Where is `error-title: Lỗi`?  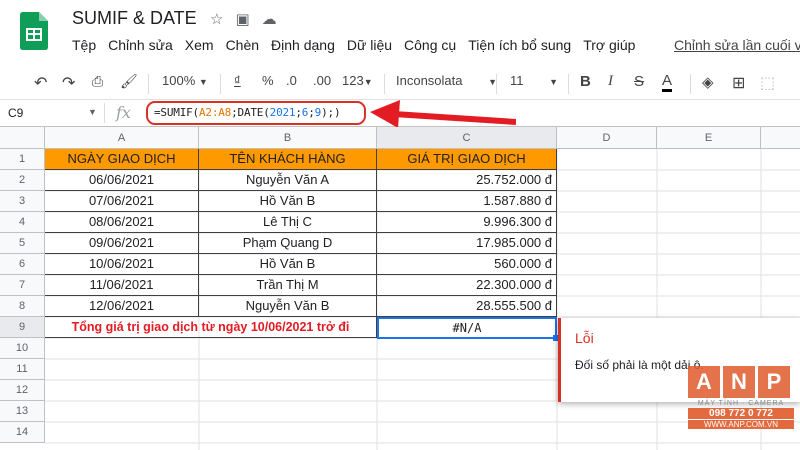 error-title: Lỗi is located at coordinates (584, 338).